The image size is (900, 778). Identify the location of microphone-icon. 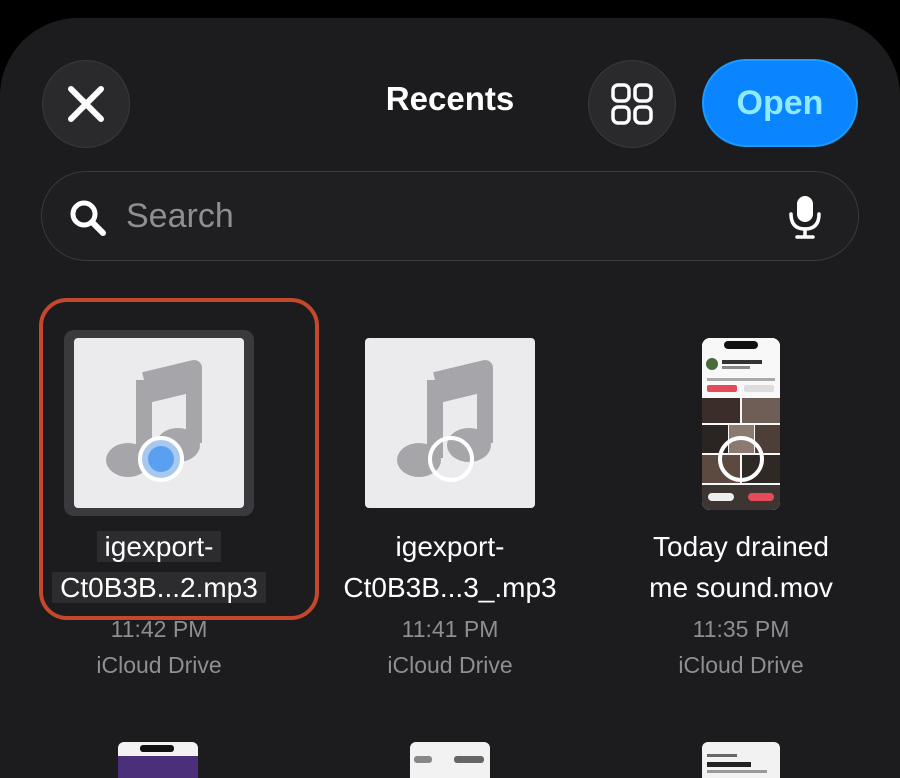
(805, 217).